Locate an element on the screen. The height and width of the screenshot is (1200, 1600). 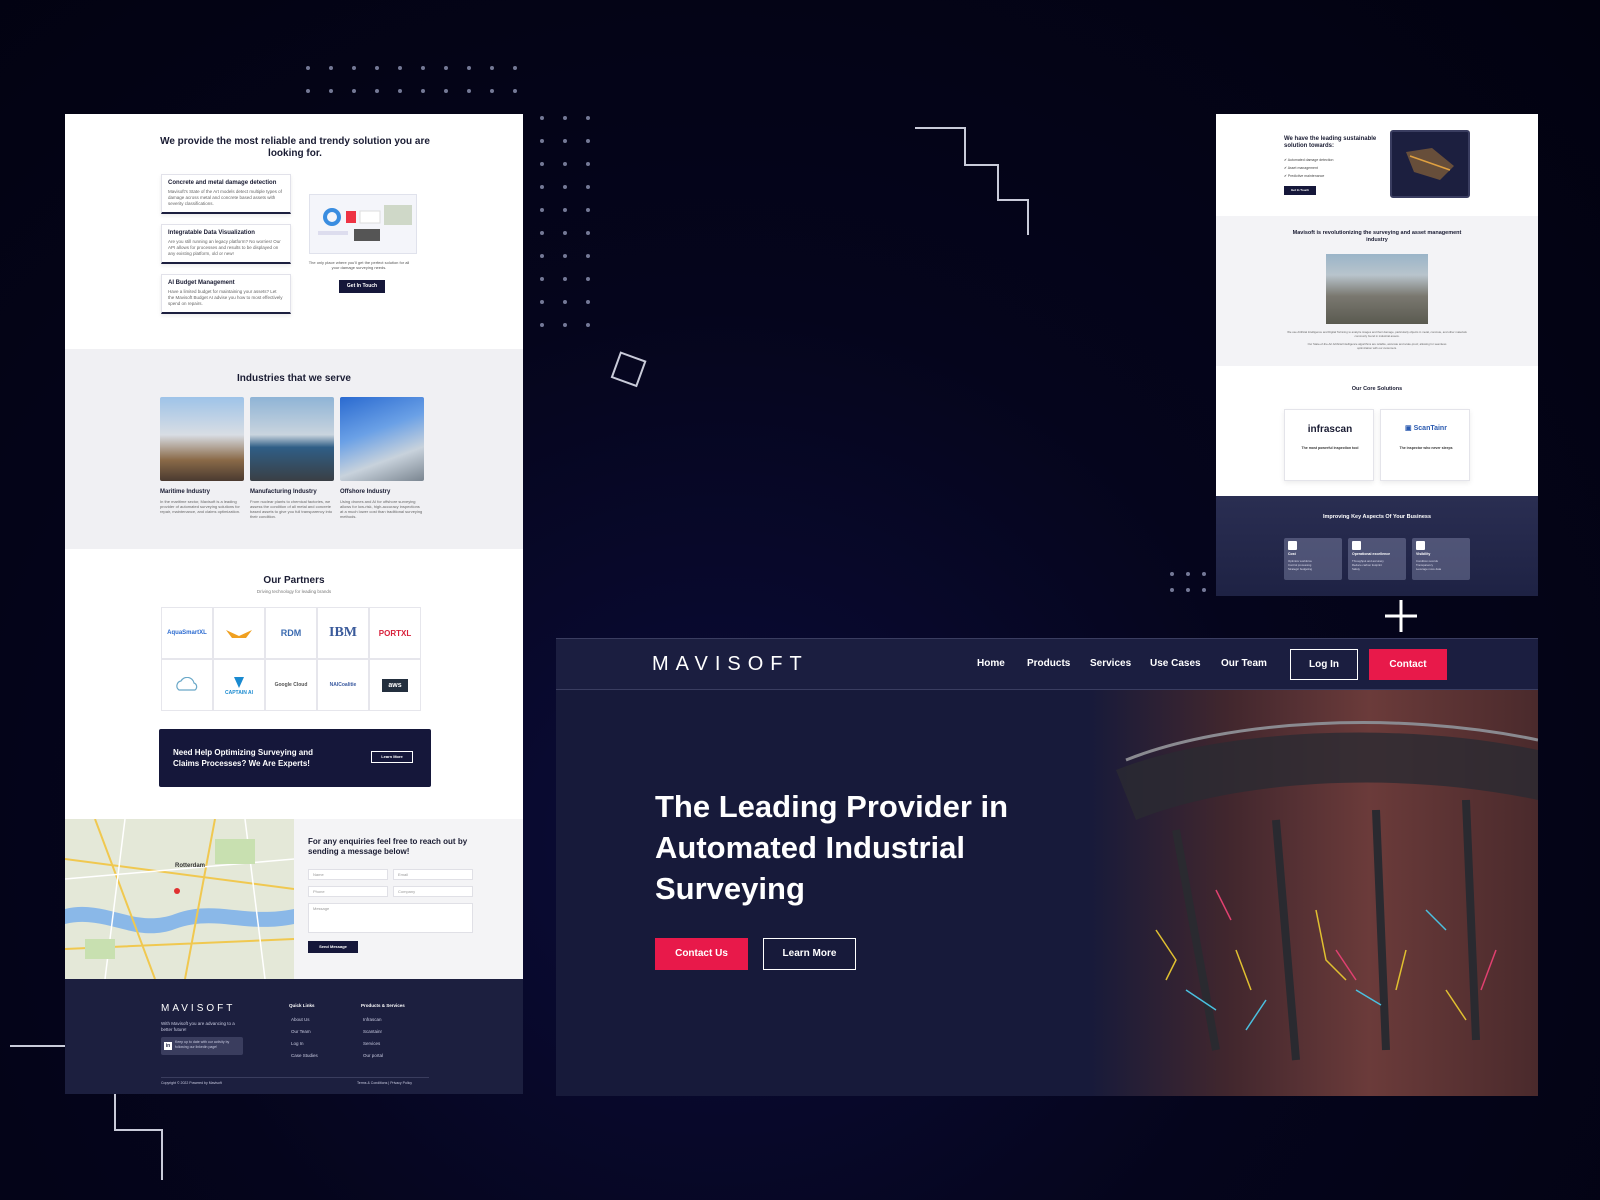
brand-logo: MAVISOFT is located at coordinates (730, 664).